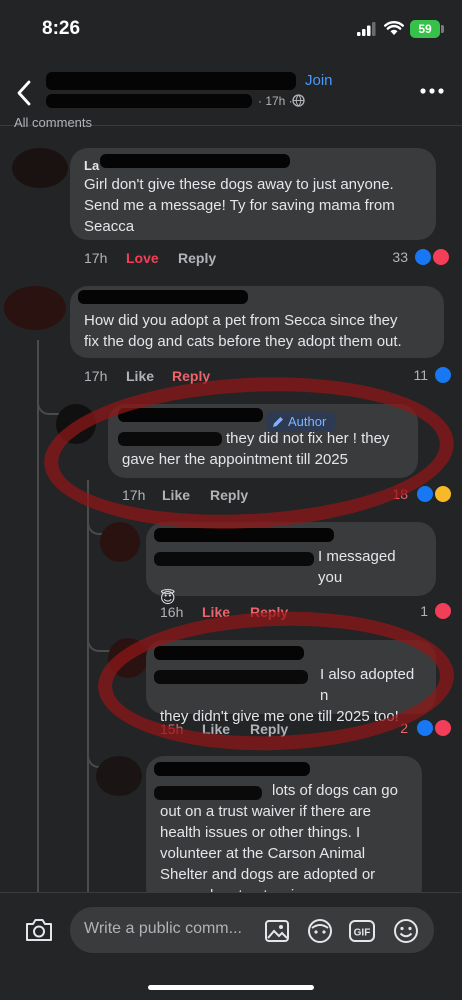 This screenshot has width=462, height=1000. I want to click on comment-composer: Write a public comm... GIF, so click(231, 946).